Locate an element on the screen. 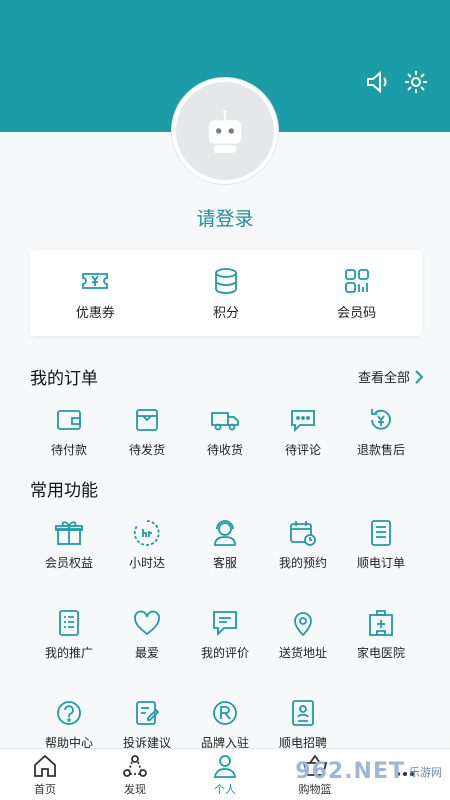 Image resolution: width=450 pixels, height=800 pixels. my-promotion: 我的推广 is located at coordinates (69, 634).